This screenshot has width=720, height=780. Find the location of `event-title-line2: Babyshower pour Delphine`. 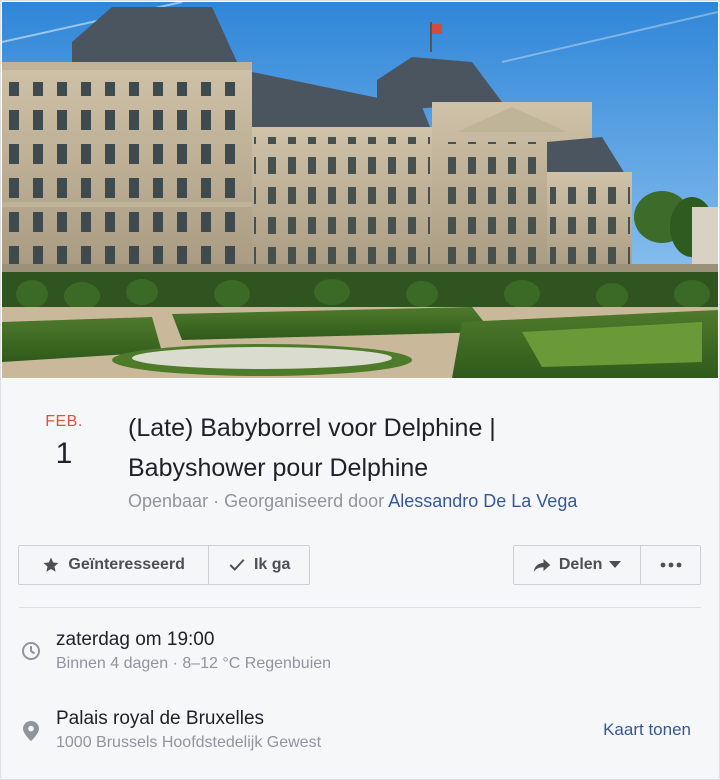

event-title-line2: Babyshower pour Delphine is located at coordinates (278, 468).